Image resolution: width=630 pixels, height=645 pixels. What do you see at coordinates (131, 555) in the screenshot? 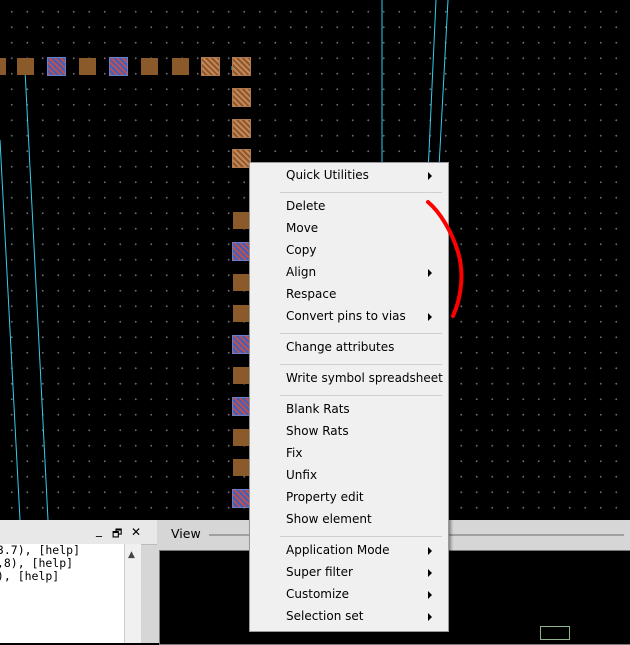
I see `scroll-up-icon: ▲` at bounding box center [131, 555].